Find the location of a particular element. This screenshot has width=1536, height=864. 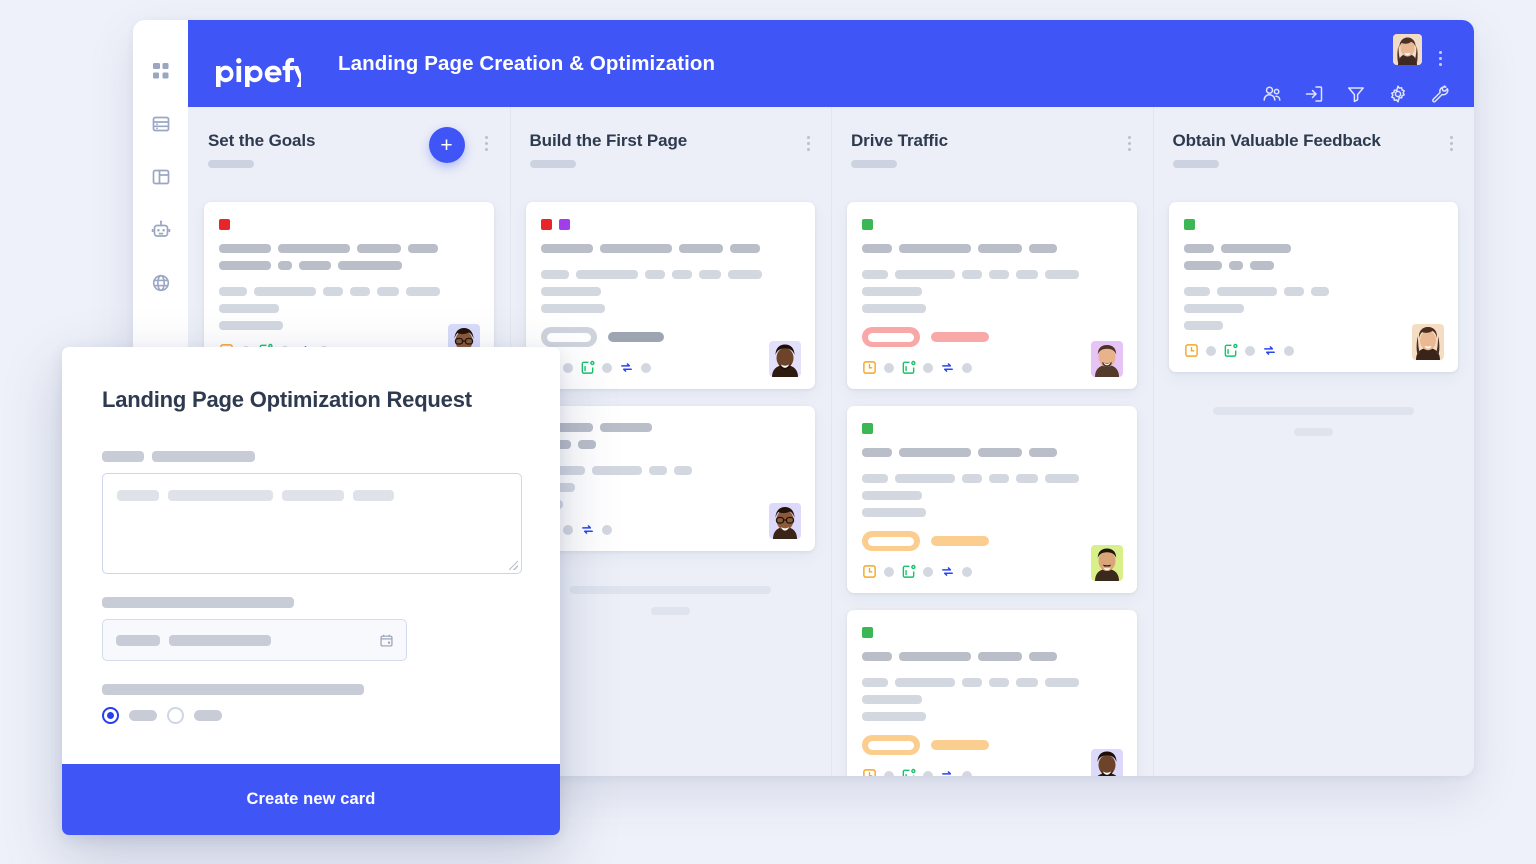

gear-icon is located at coordinates (1398, 94).